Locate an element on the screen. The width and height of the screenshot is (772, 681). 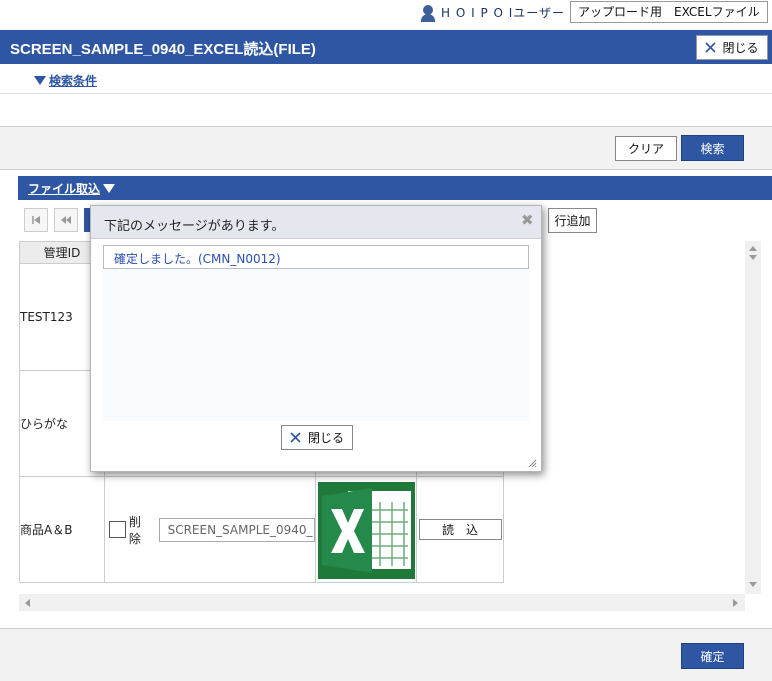
dialog-close-button: 閉じる is located at coordinates (317, 437).